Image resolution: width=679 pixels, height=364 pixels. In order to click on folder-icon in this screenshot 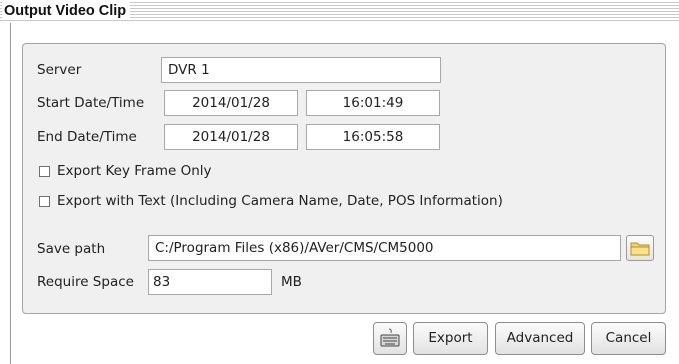, I will do `click(640, 249)`.